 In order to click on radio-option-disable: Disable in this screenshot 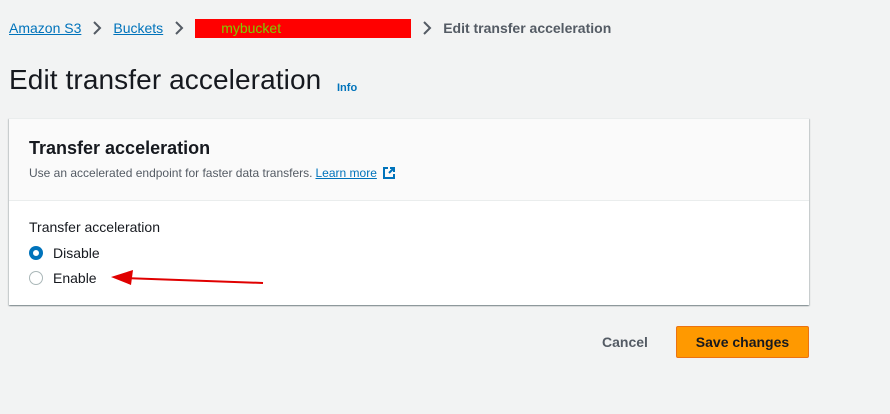, I will do `click(409, 253)`.